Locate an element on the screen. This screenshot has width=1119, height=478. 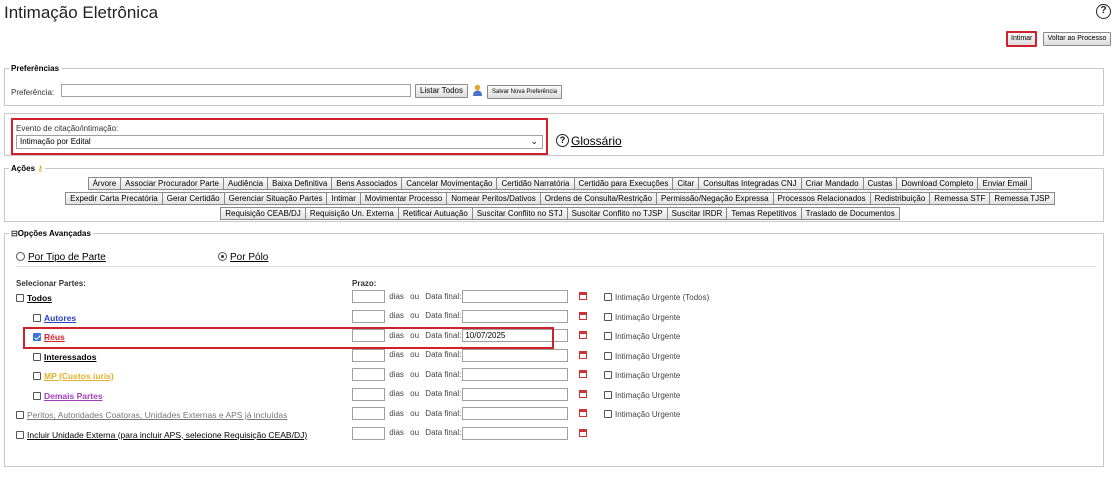
party-row: MP (Custos iuris) is located at coordinates (73, 376).